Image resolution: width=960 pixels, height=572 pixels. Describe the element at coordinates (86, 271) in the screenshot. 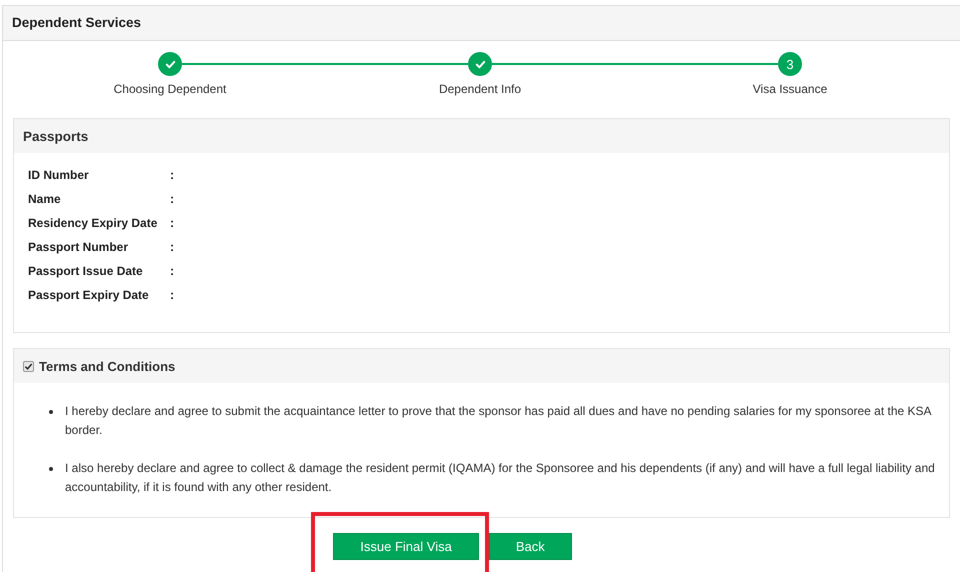

I see `field-label: Passport Issue Date` at that location.